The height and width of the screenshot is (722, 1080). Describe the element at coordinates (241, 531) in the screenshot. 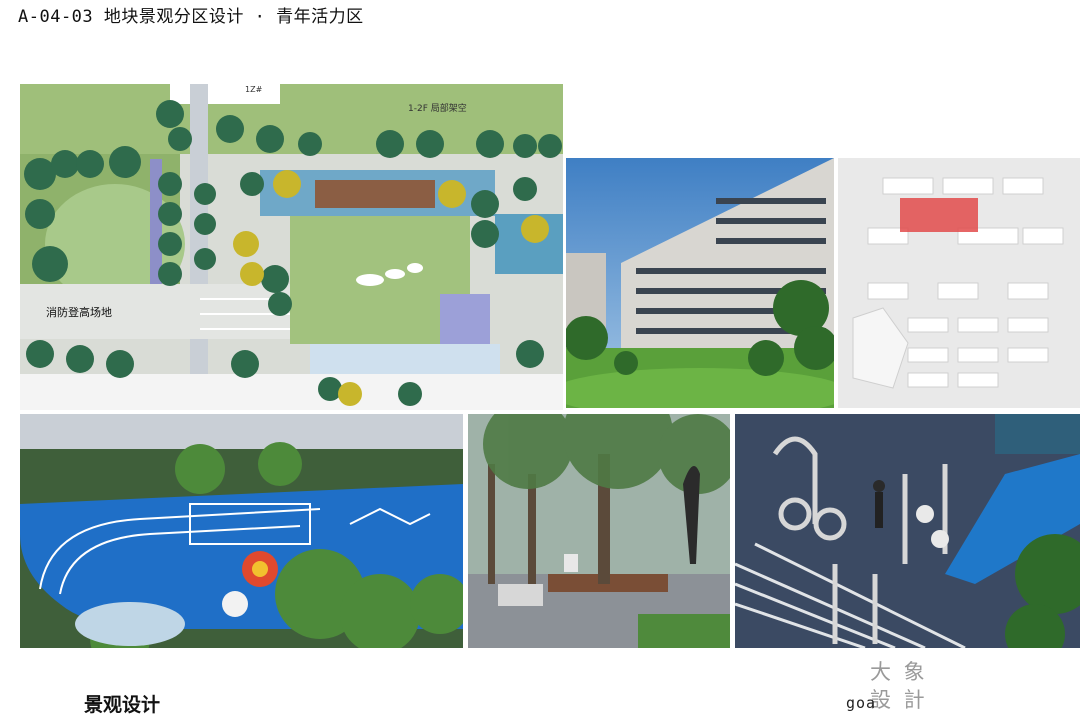

I see `playground-aerial-photo` at that location.